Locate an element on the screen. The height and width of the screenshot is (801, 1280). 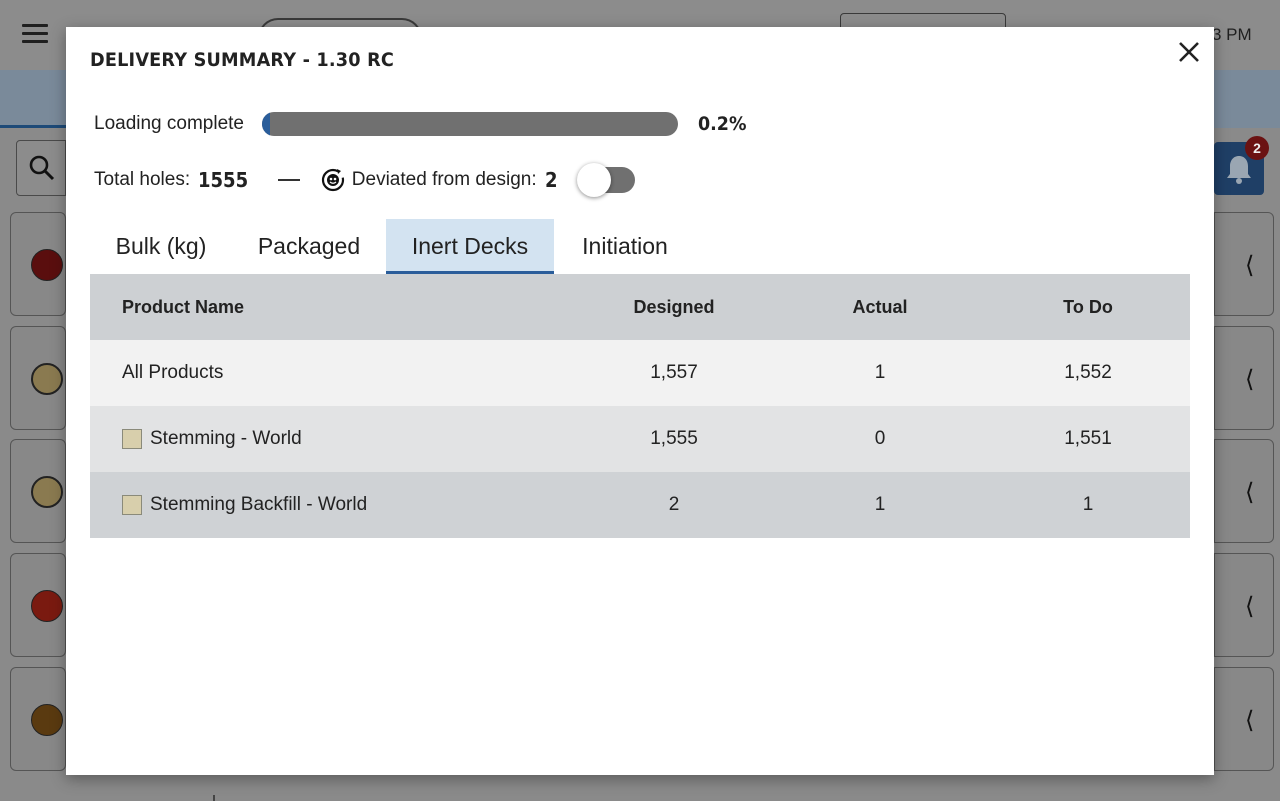
total-holes-value: 1555 is located at coordinates (223, 180).